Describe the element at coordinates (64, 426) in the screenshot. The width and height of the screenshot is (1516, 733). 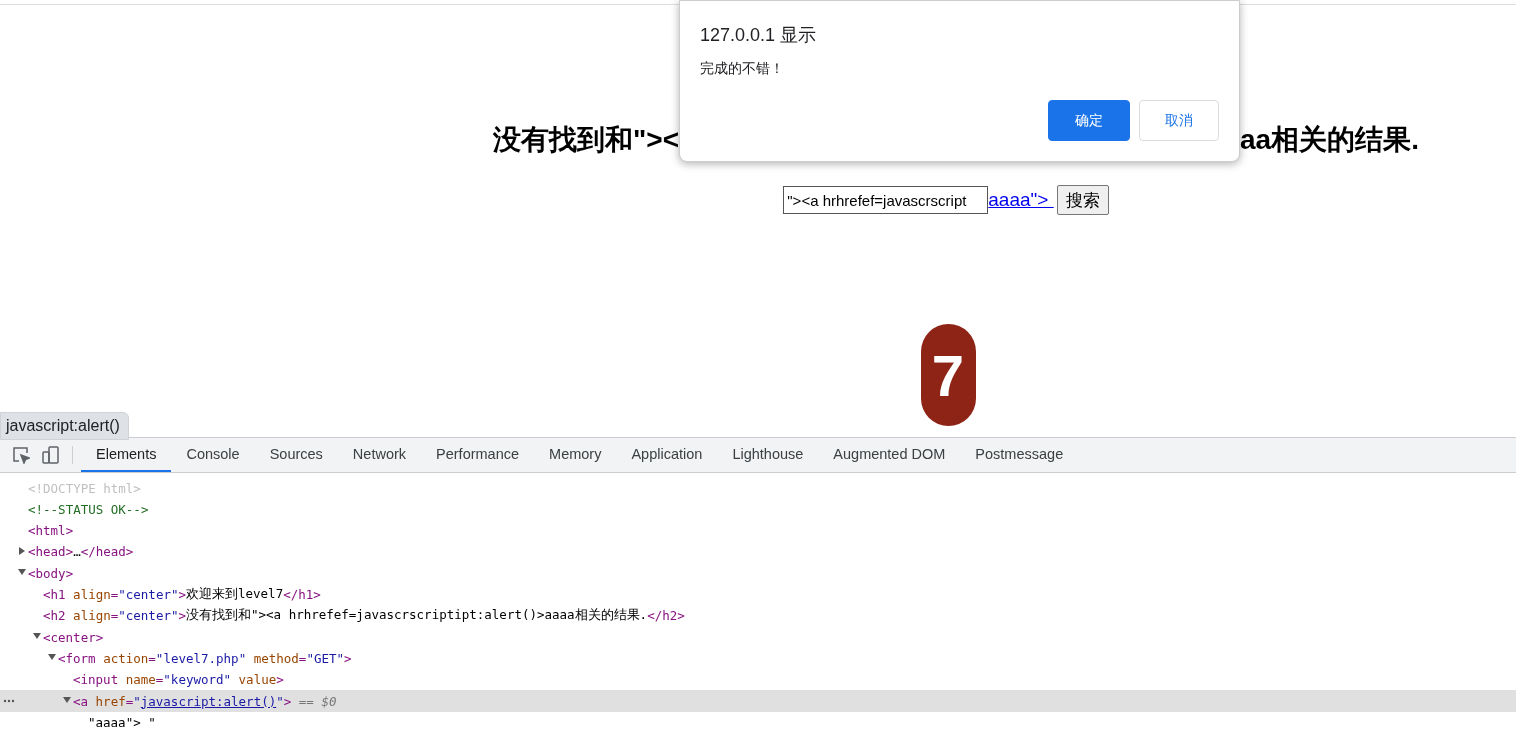
I see `status-tooltip: javascript:alert()` at that location.